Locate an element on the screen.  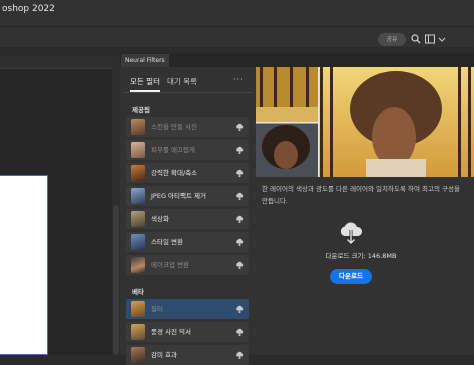
filter-item-harmonization: 필터 is located at coordinates (187, 309).